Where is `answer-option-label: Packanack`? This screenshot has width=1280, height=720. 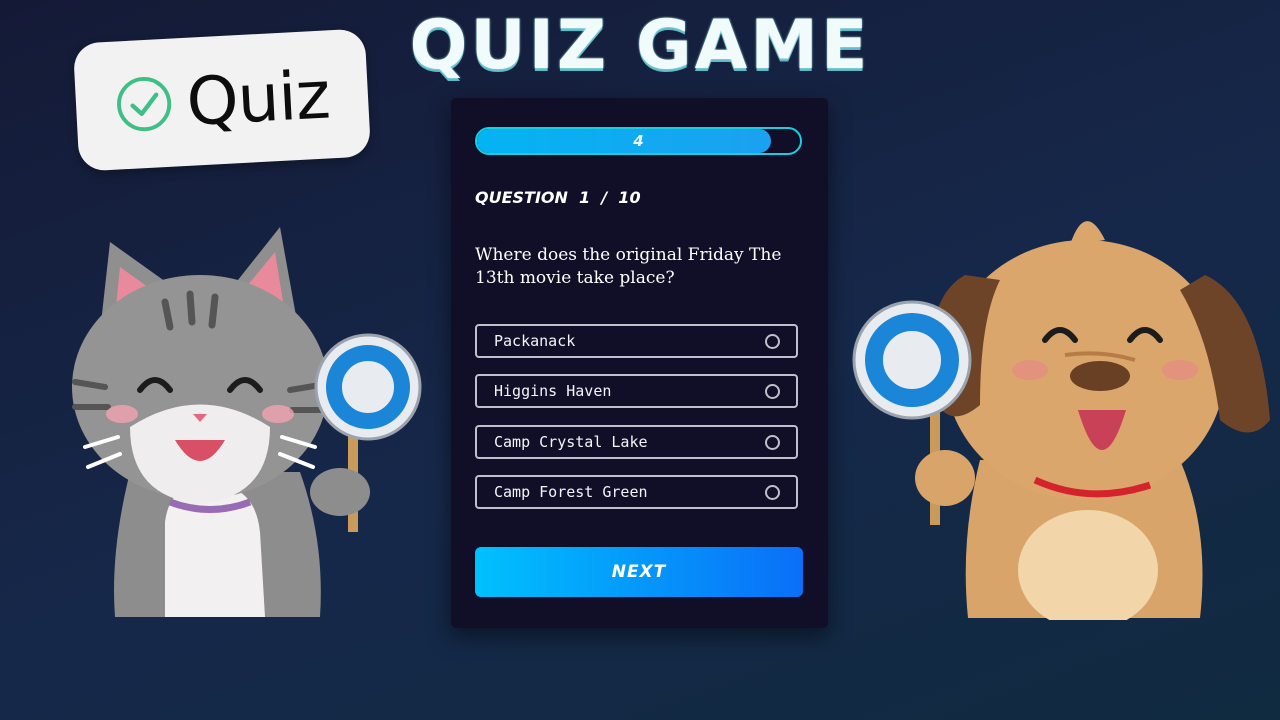 answer-option-label: Packanack is located at coordinates (535, 341).